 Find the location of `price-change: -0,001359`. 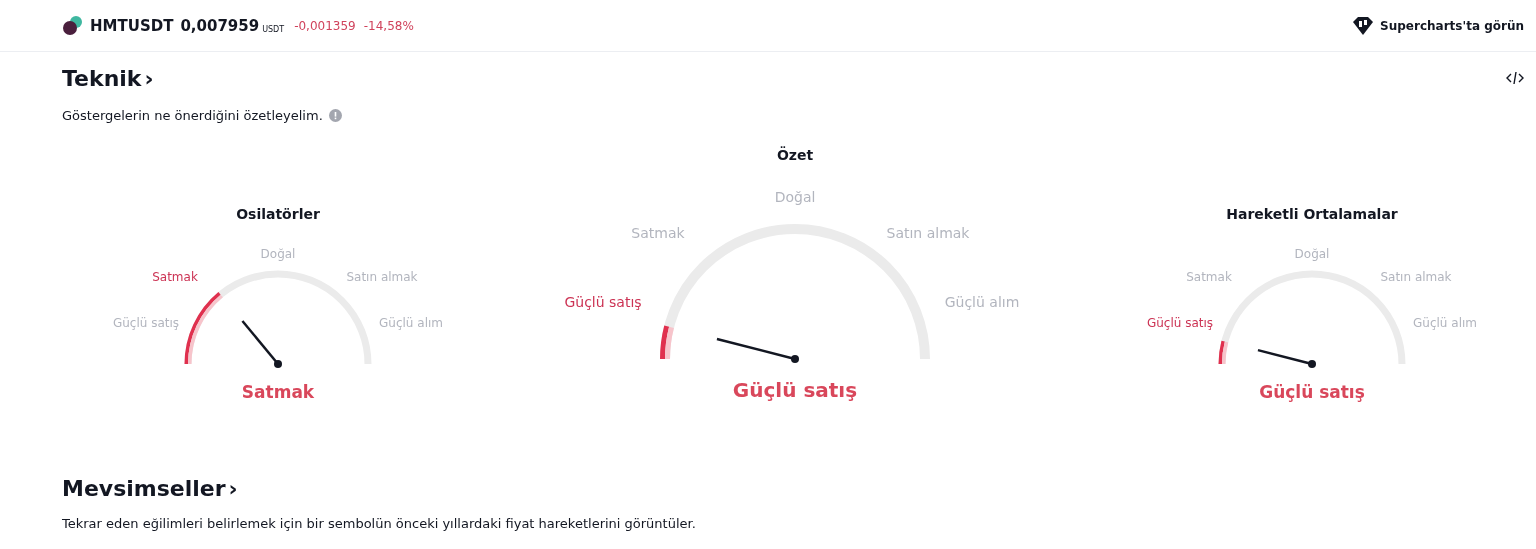

price-change: -0,001359 is located at coordinates (325, 25).